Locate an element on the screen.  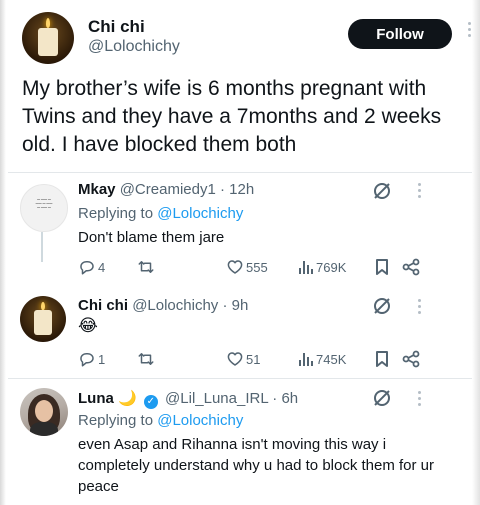
reply-header: Luna 🌙 ✓ @Lil_Luna_IRL · 6h is located at coordinates (188, 399).